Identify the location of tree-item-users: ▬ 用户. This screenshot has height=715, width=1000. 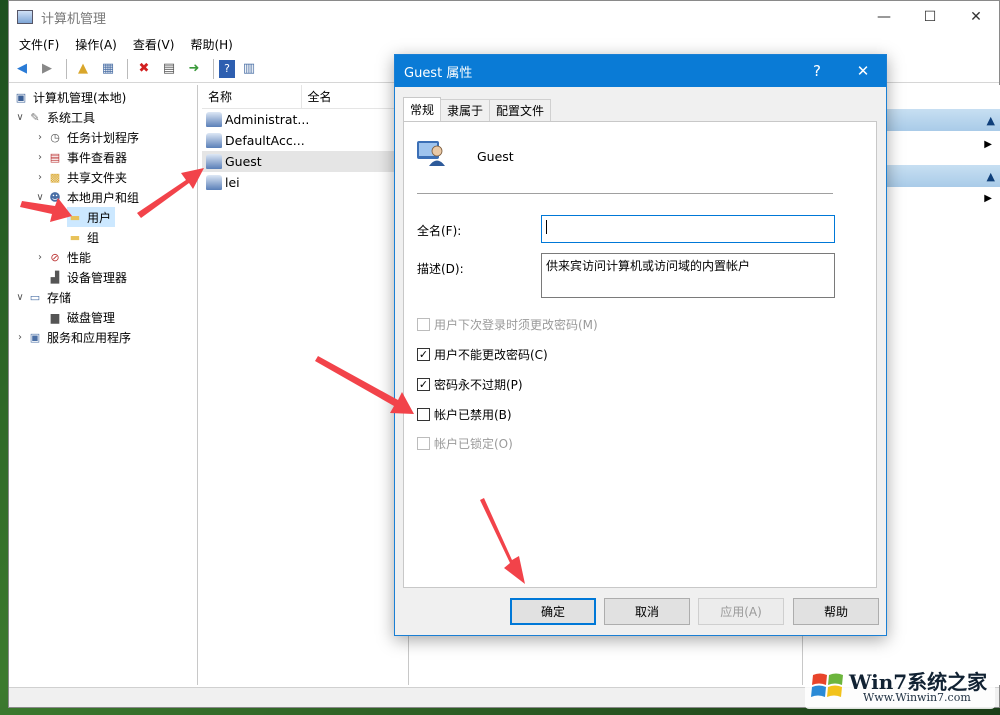
(91, 217).